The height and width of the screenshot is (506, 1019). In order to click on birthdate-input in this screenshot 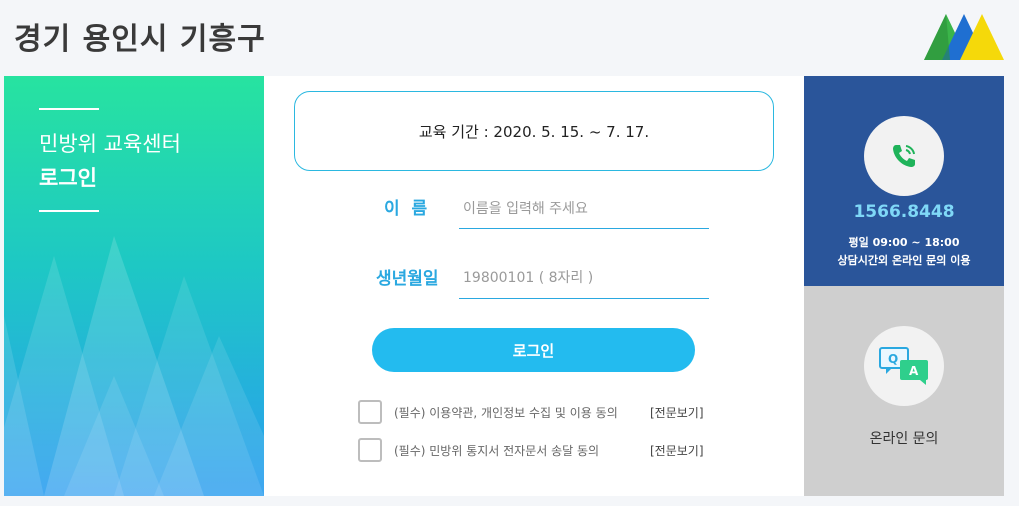, I will do `click(584, 278)`.